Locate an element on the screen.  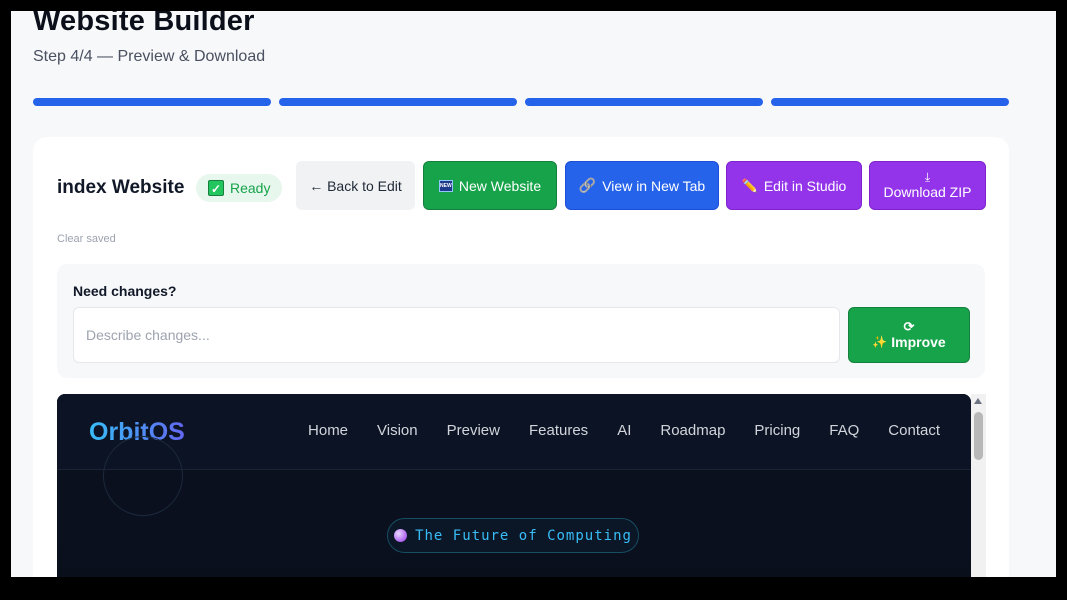
new-website-button: NEW New Website is located at coordinates (490, 185).